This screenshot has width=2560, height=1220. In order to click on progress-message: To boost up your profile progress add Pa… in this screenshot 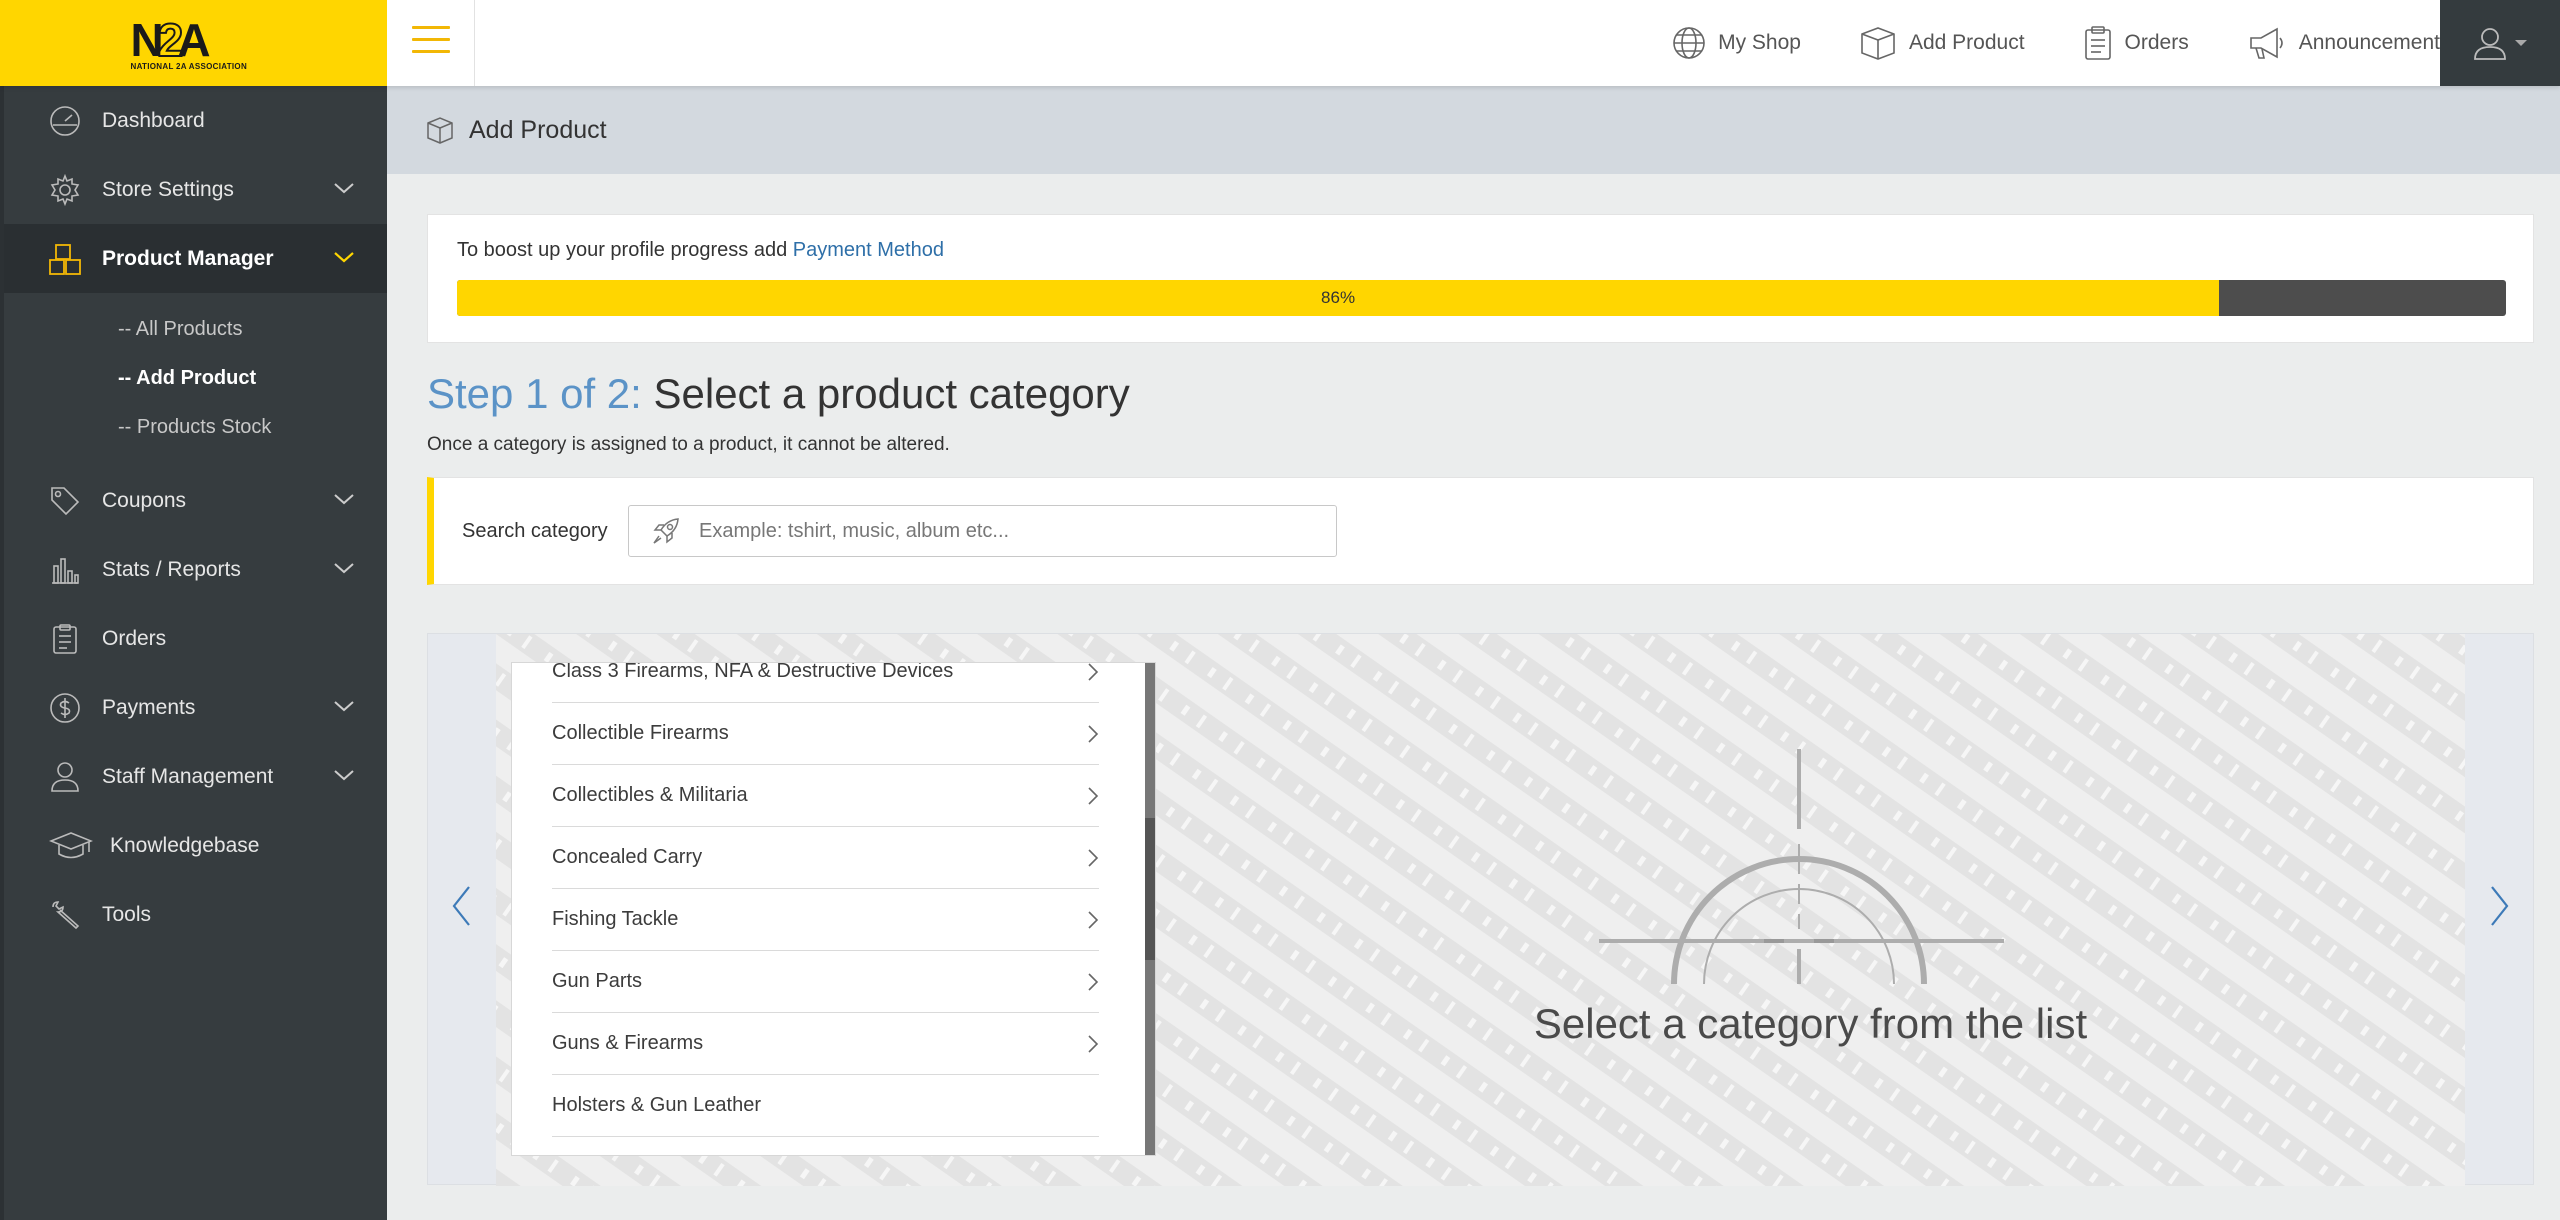, I will do `click(700, 250)`.